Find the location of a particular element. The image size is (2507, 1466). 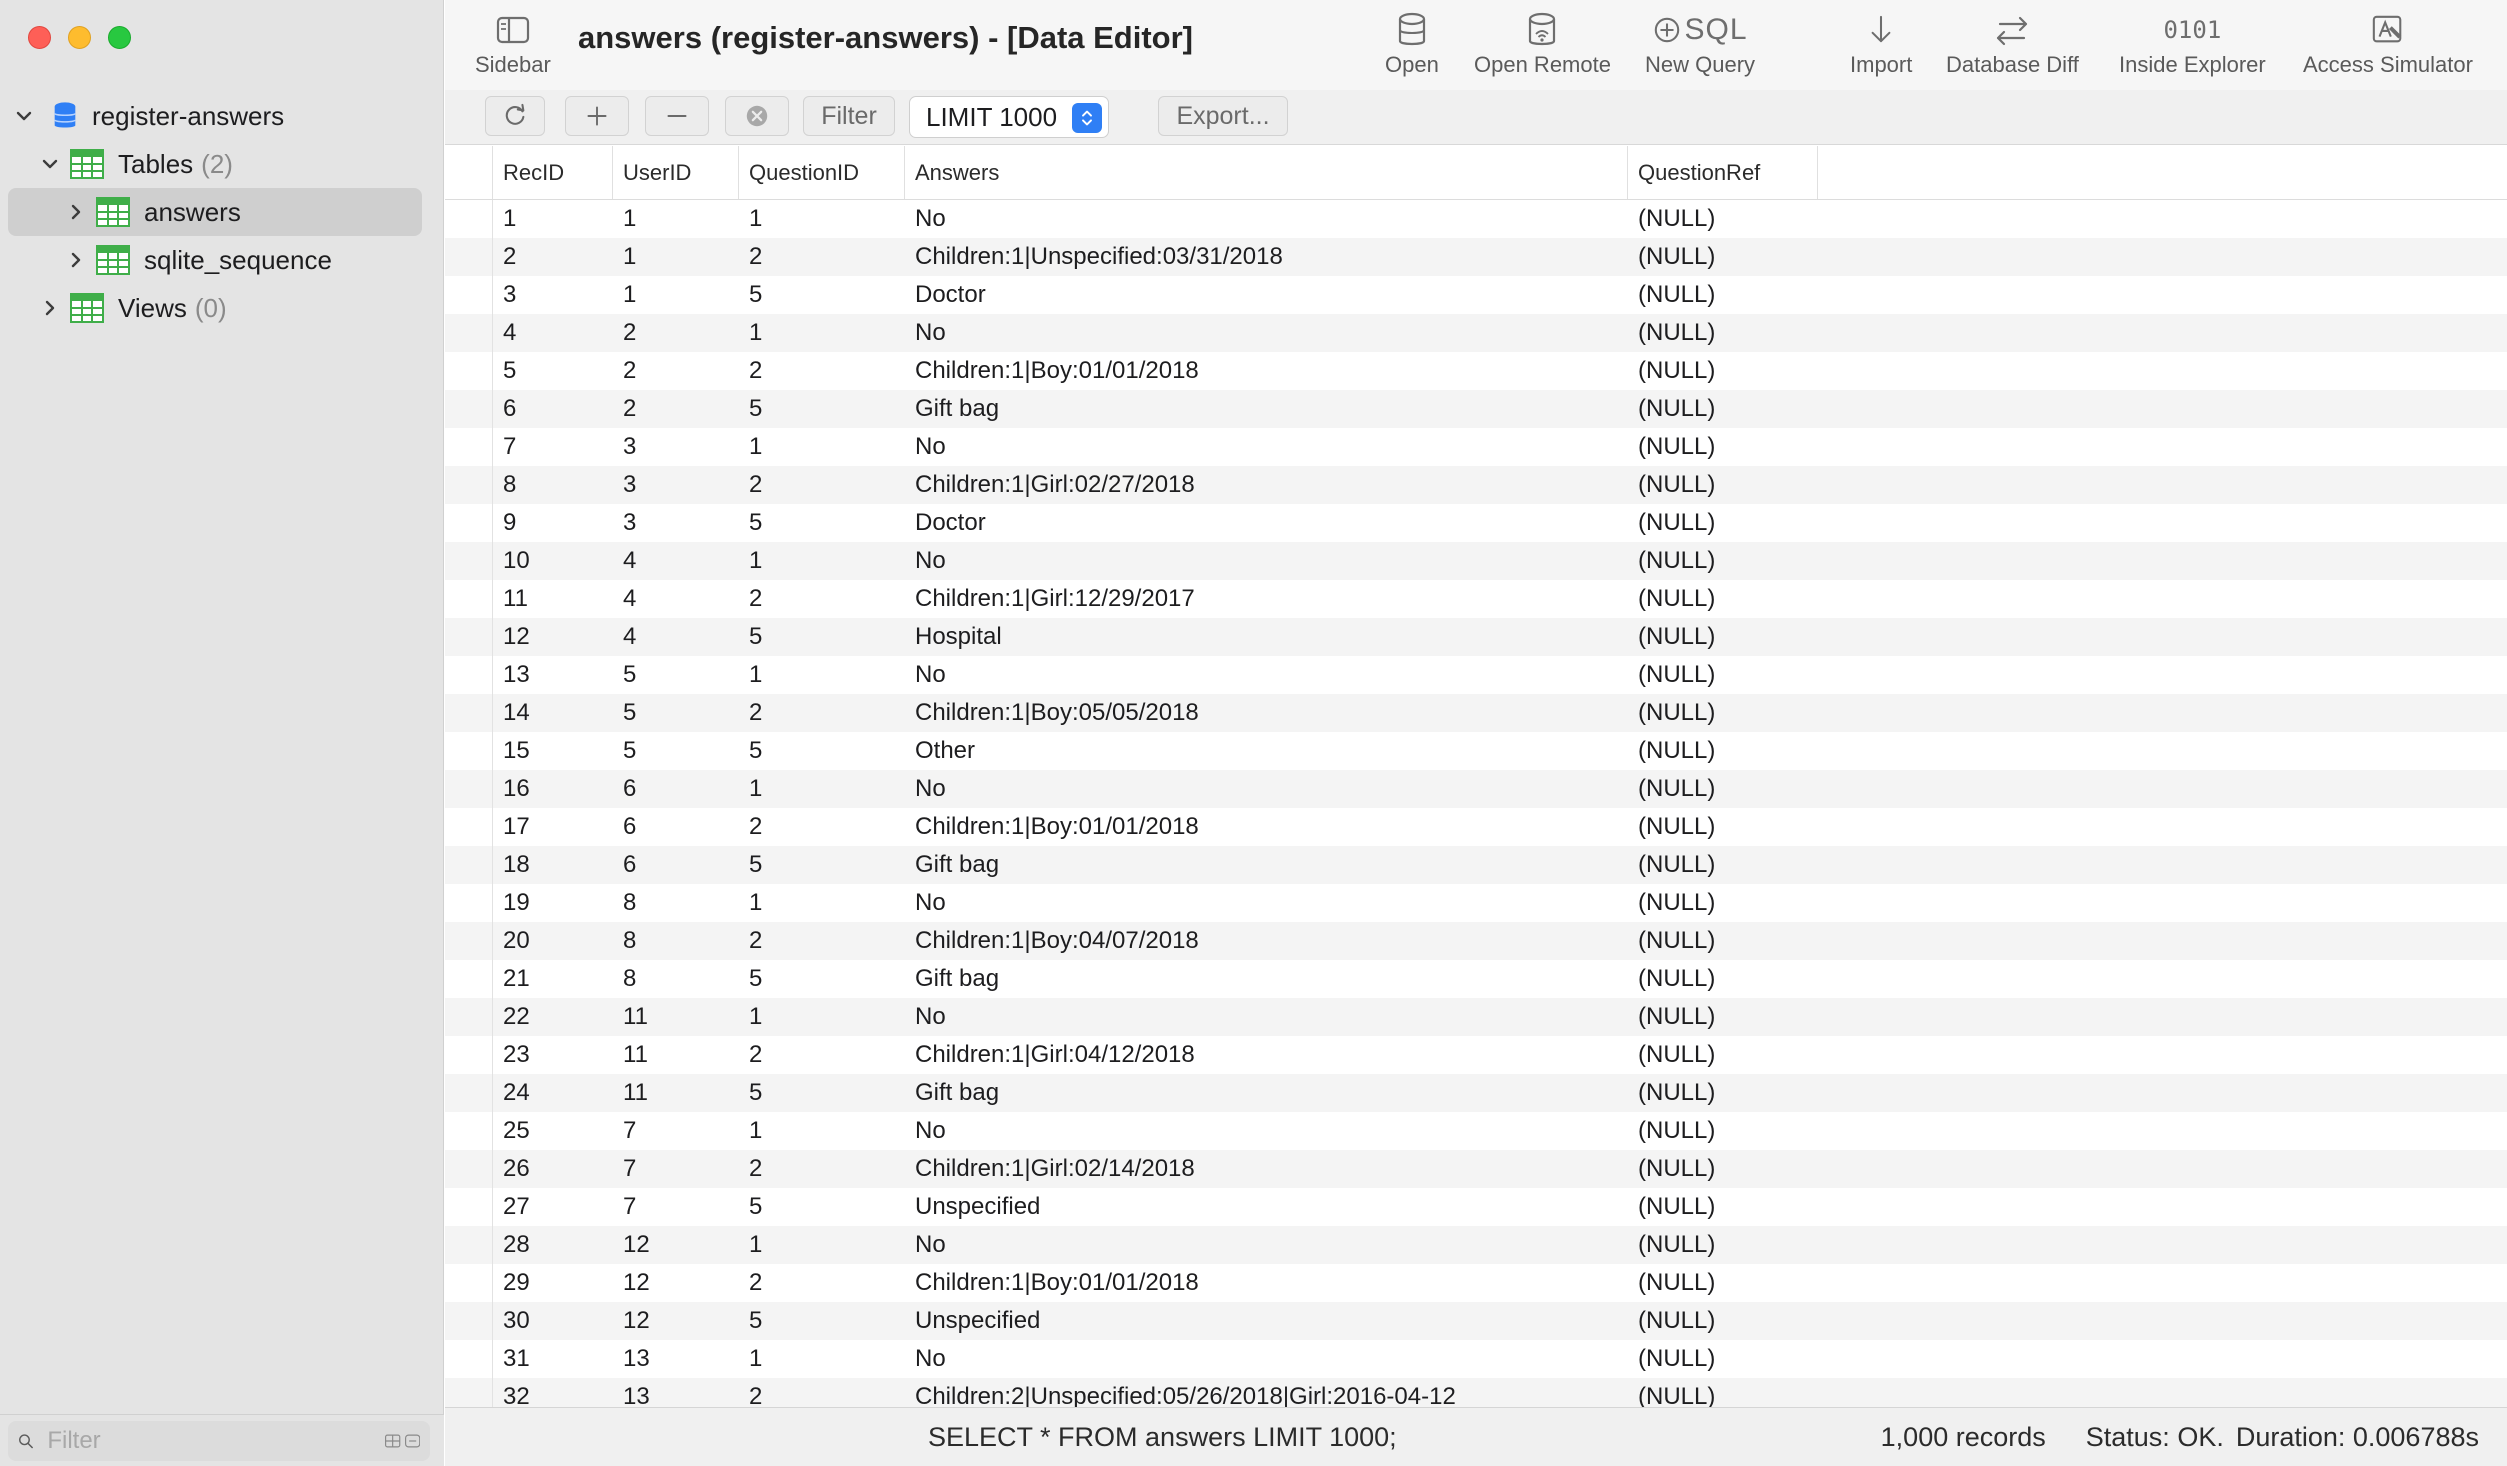

cell-questionid: 2 is located at coordinates (822, 1392).